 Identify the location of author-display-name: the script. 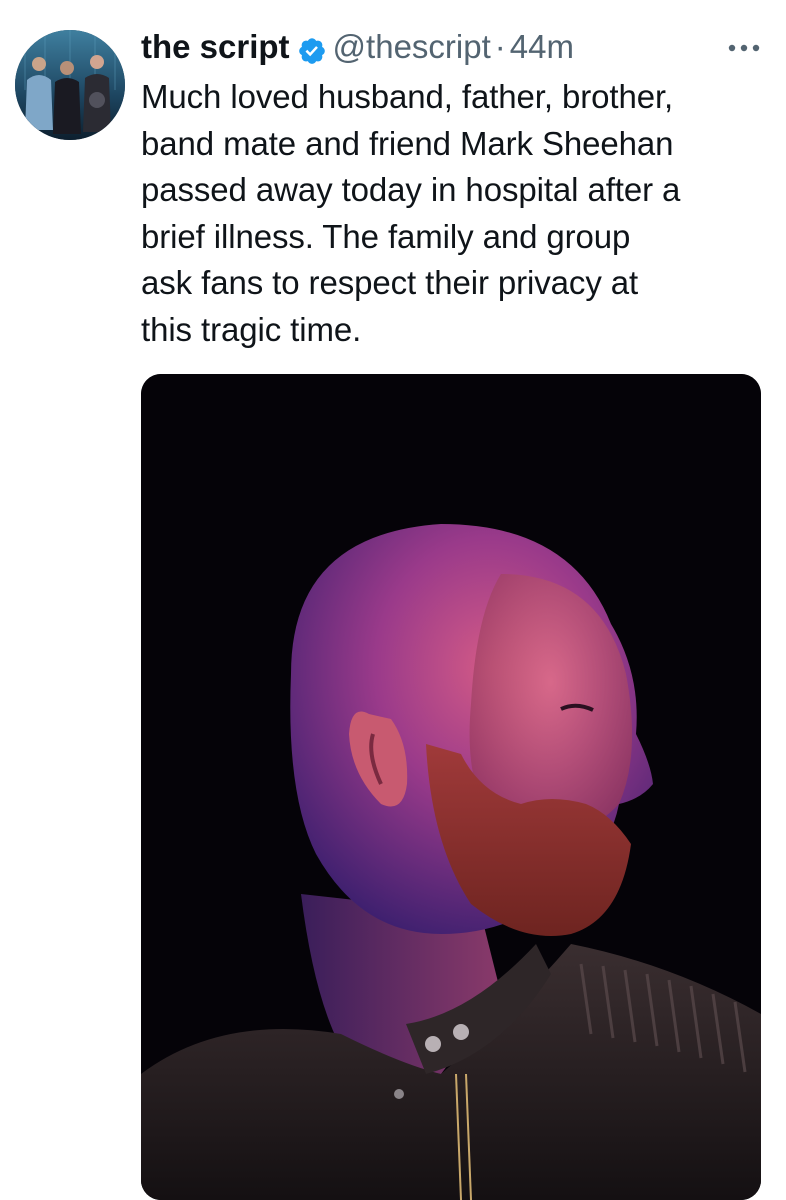
(215, 47).